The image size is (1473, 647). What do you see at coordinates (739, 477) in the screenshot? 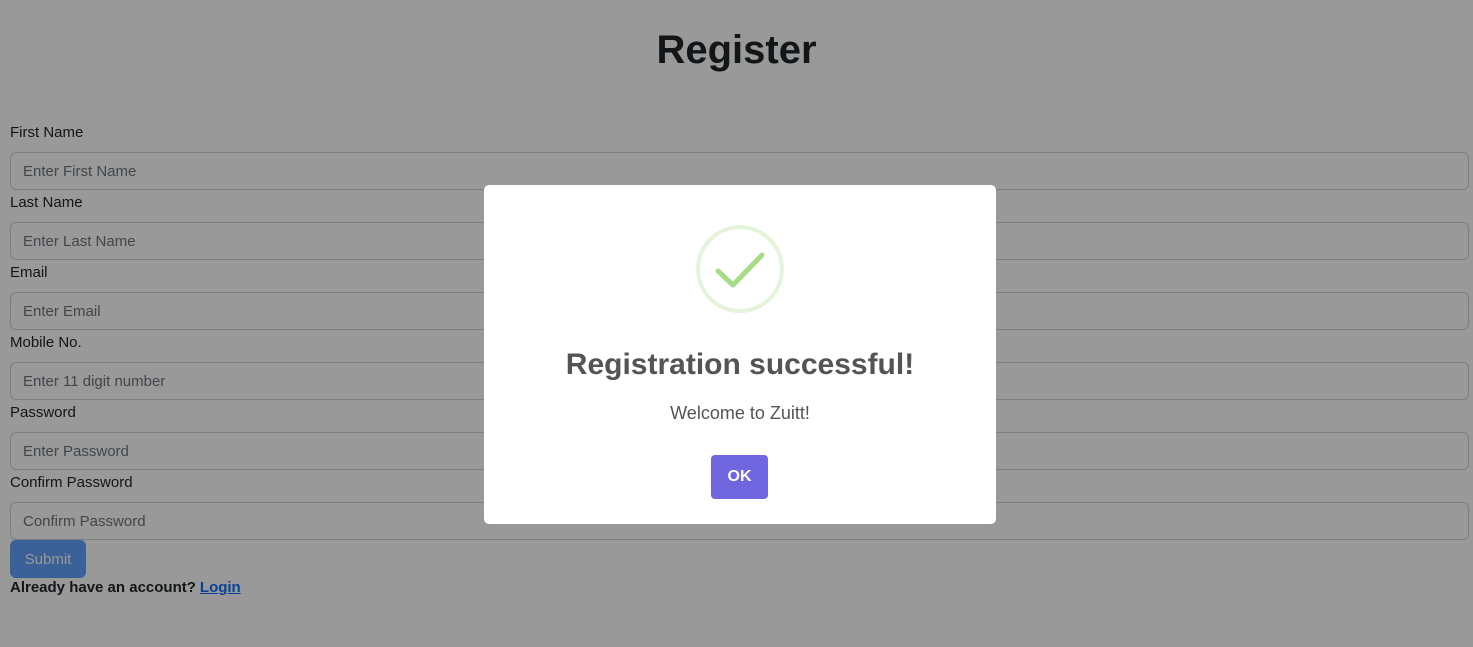
I see `ok-button: OK` at bounding box center [739, 477].